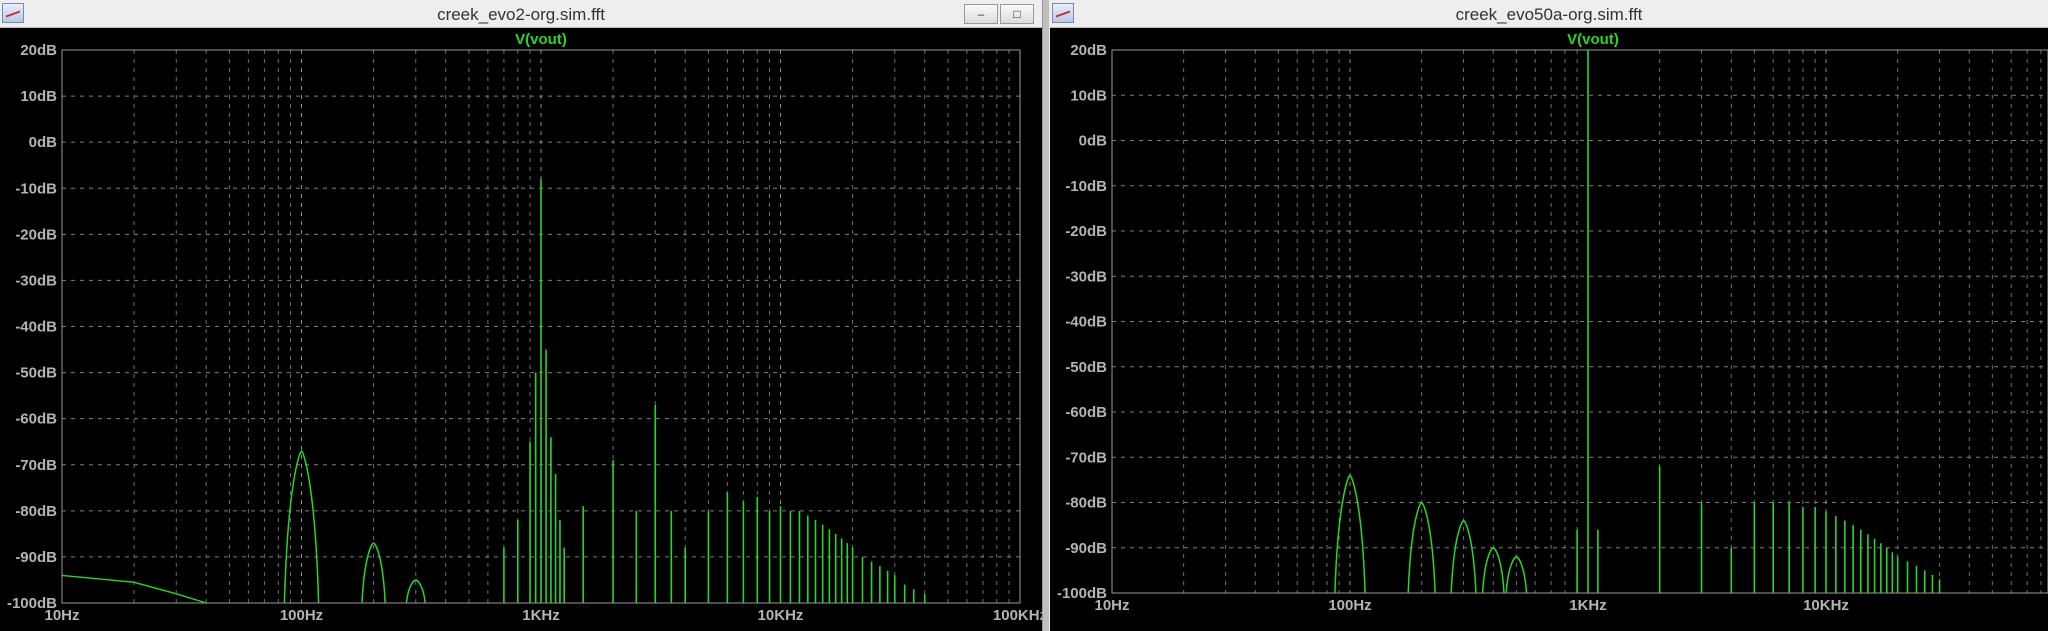 Image resolution: width=2048 pixels, height=631 pixels. What do you see at coordinates (1017, 615) in the screenshot?
I see `x-tick-label: 100KHz` at bounding box center [1017, 615].